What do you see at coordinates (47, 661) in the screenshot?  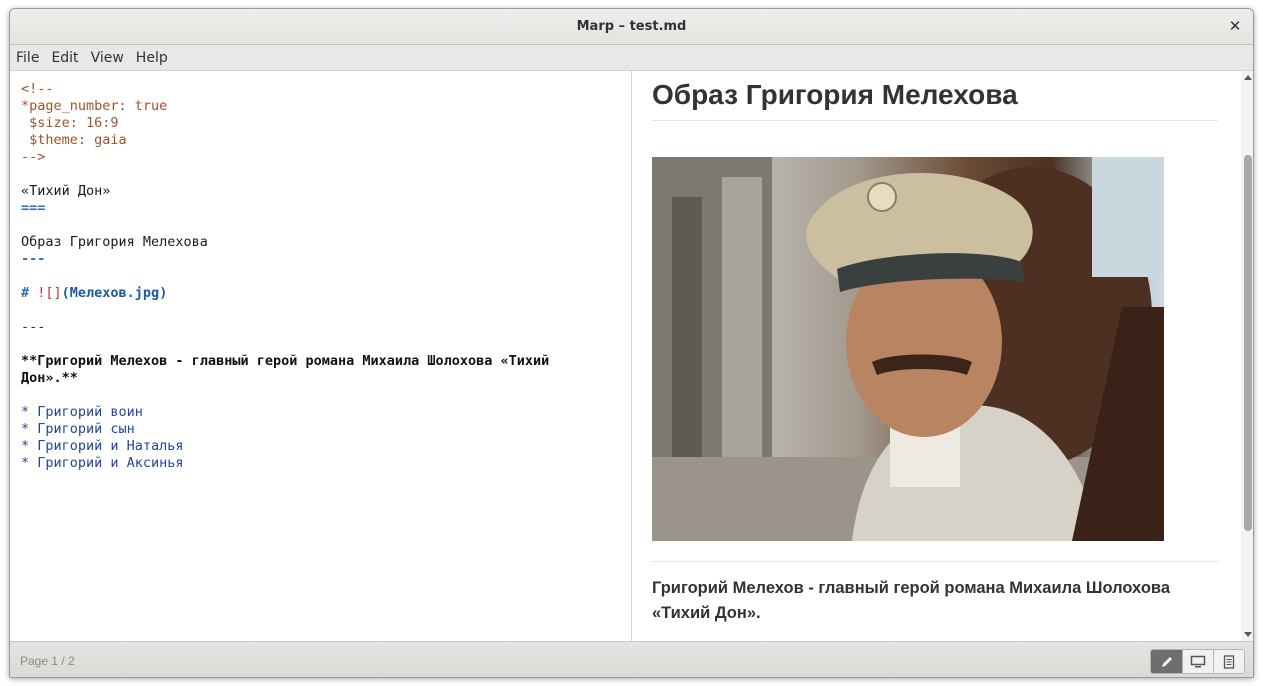 I see `page-indicator: Page 1 / 2` at bounding box center [47, 661].